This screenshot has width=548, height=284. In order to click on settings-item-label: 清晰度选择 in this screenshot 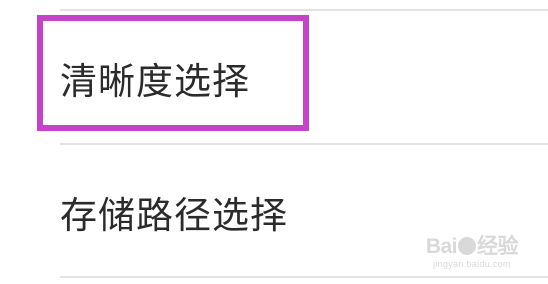, I will do `click(155, 81)`.